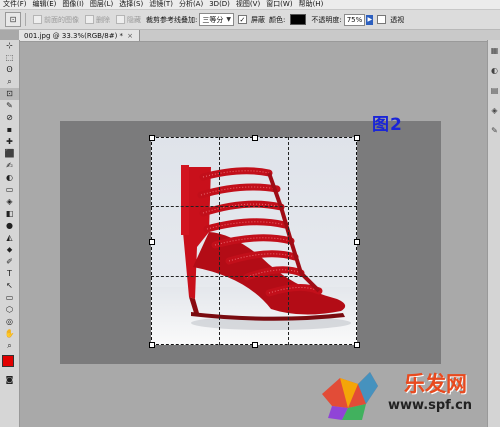 The width and height of the screenshot is (500, 427). What do you see at coordinates (73, 4) in the screenshot?
I see `menu-image: 图像(I)` at bounding box center [73, 4].